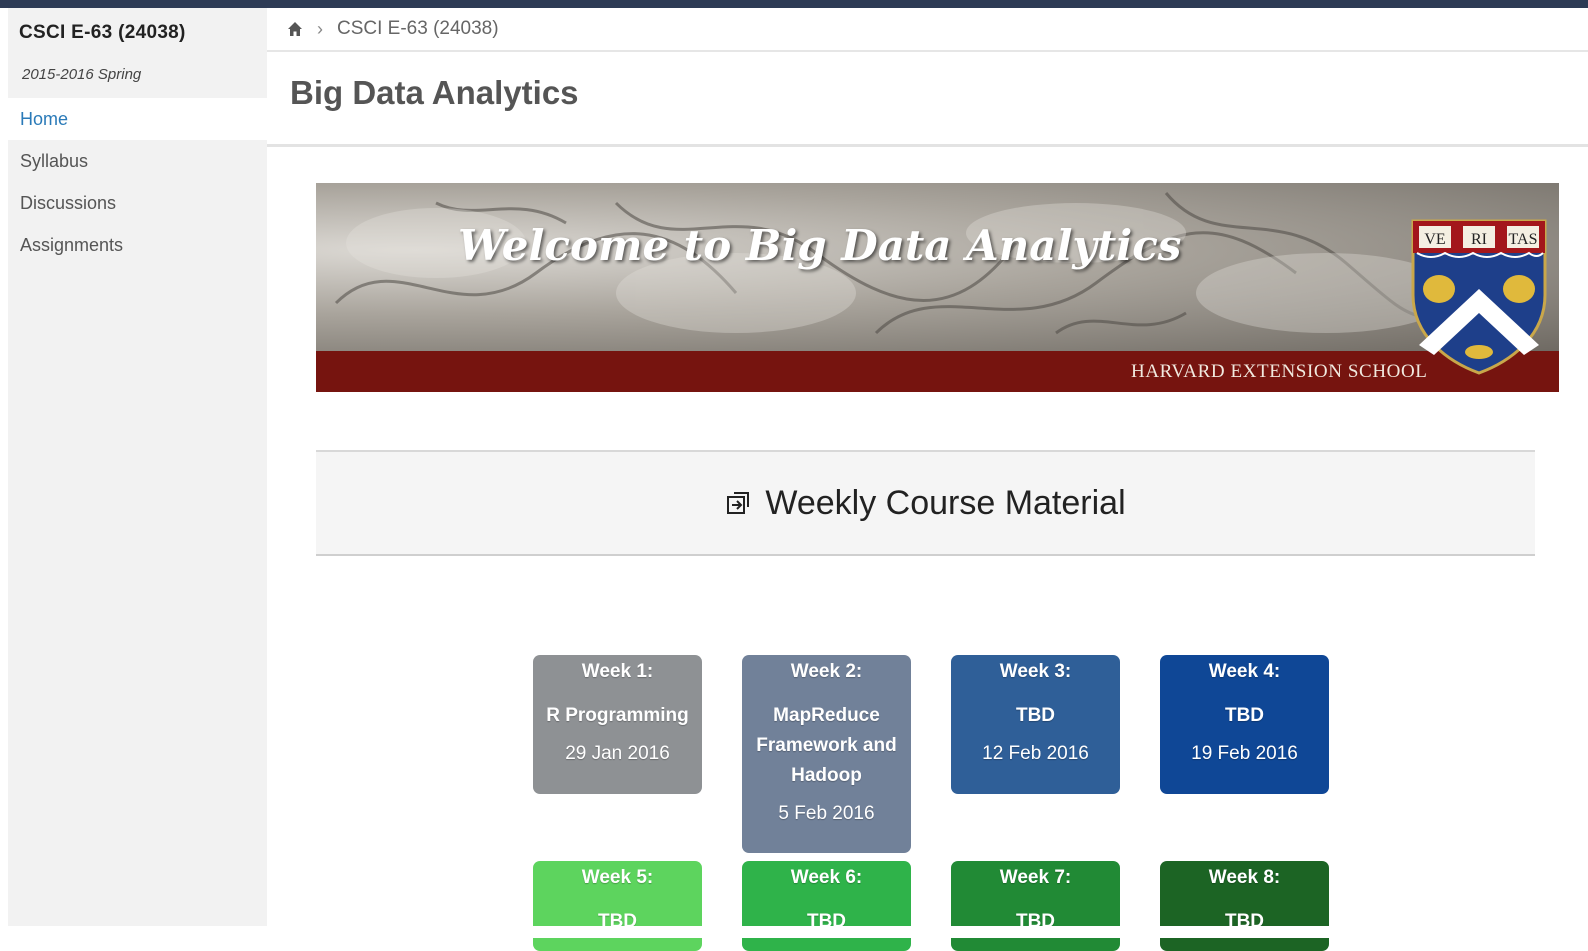 This screenshot has height=951, width=1588. Describe the element at coordinates (1035, 877) in the screenshot. I see `week-label: Week 7:` at that location.